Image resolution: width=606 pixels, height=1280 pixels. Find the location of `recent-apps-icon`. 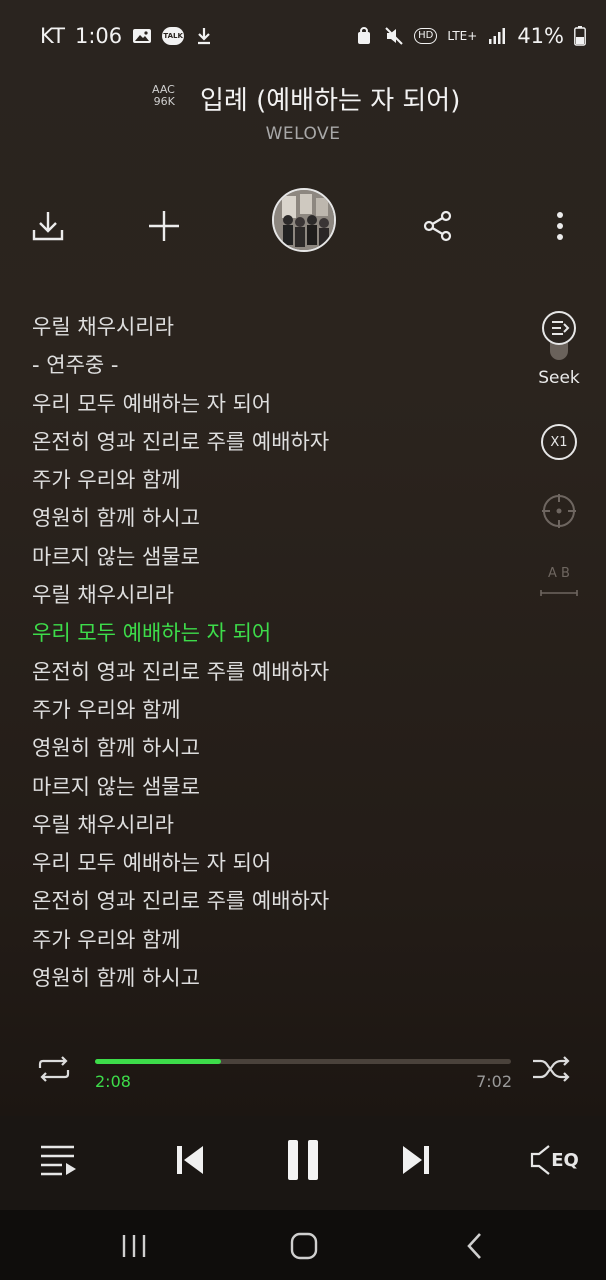

recent-apps-icon is located at coordinates (134, 1246).